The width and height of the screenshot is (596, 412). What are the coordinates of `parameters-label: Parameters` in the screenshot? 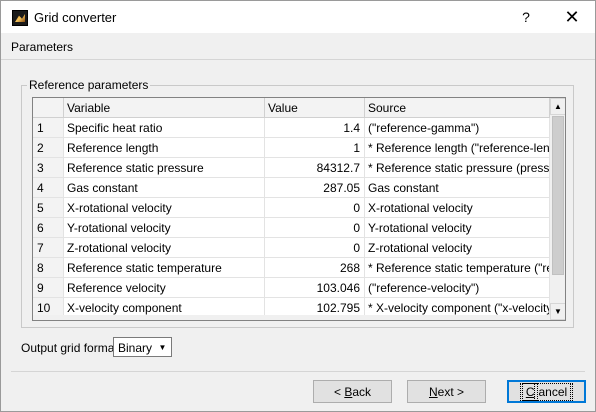 It's located at (42, 47).